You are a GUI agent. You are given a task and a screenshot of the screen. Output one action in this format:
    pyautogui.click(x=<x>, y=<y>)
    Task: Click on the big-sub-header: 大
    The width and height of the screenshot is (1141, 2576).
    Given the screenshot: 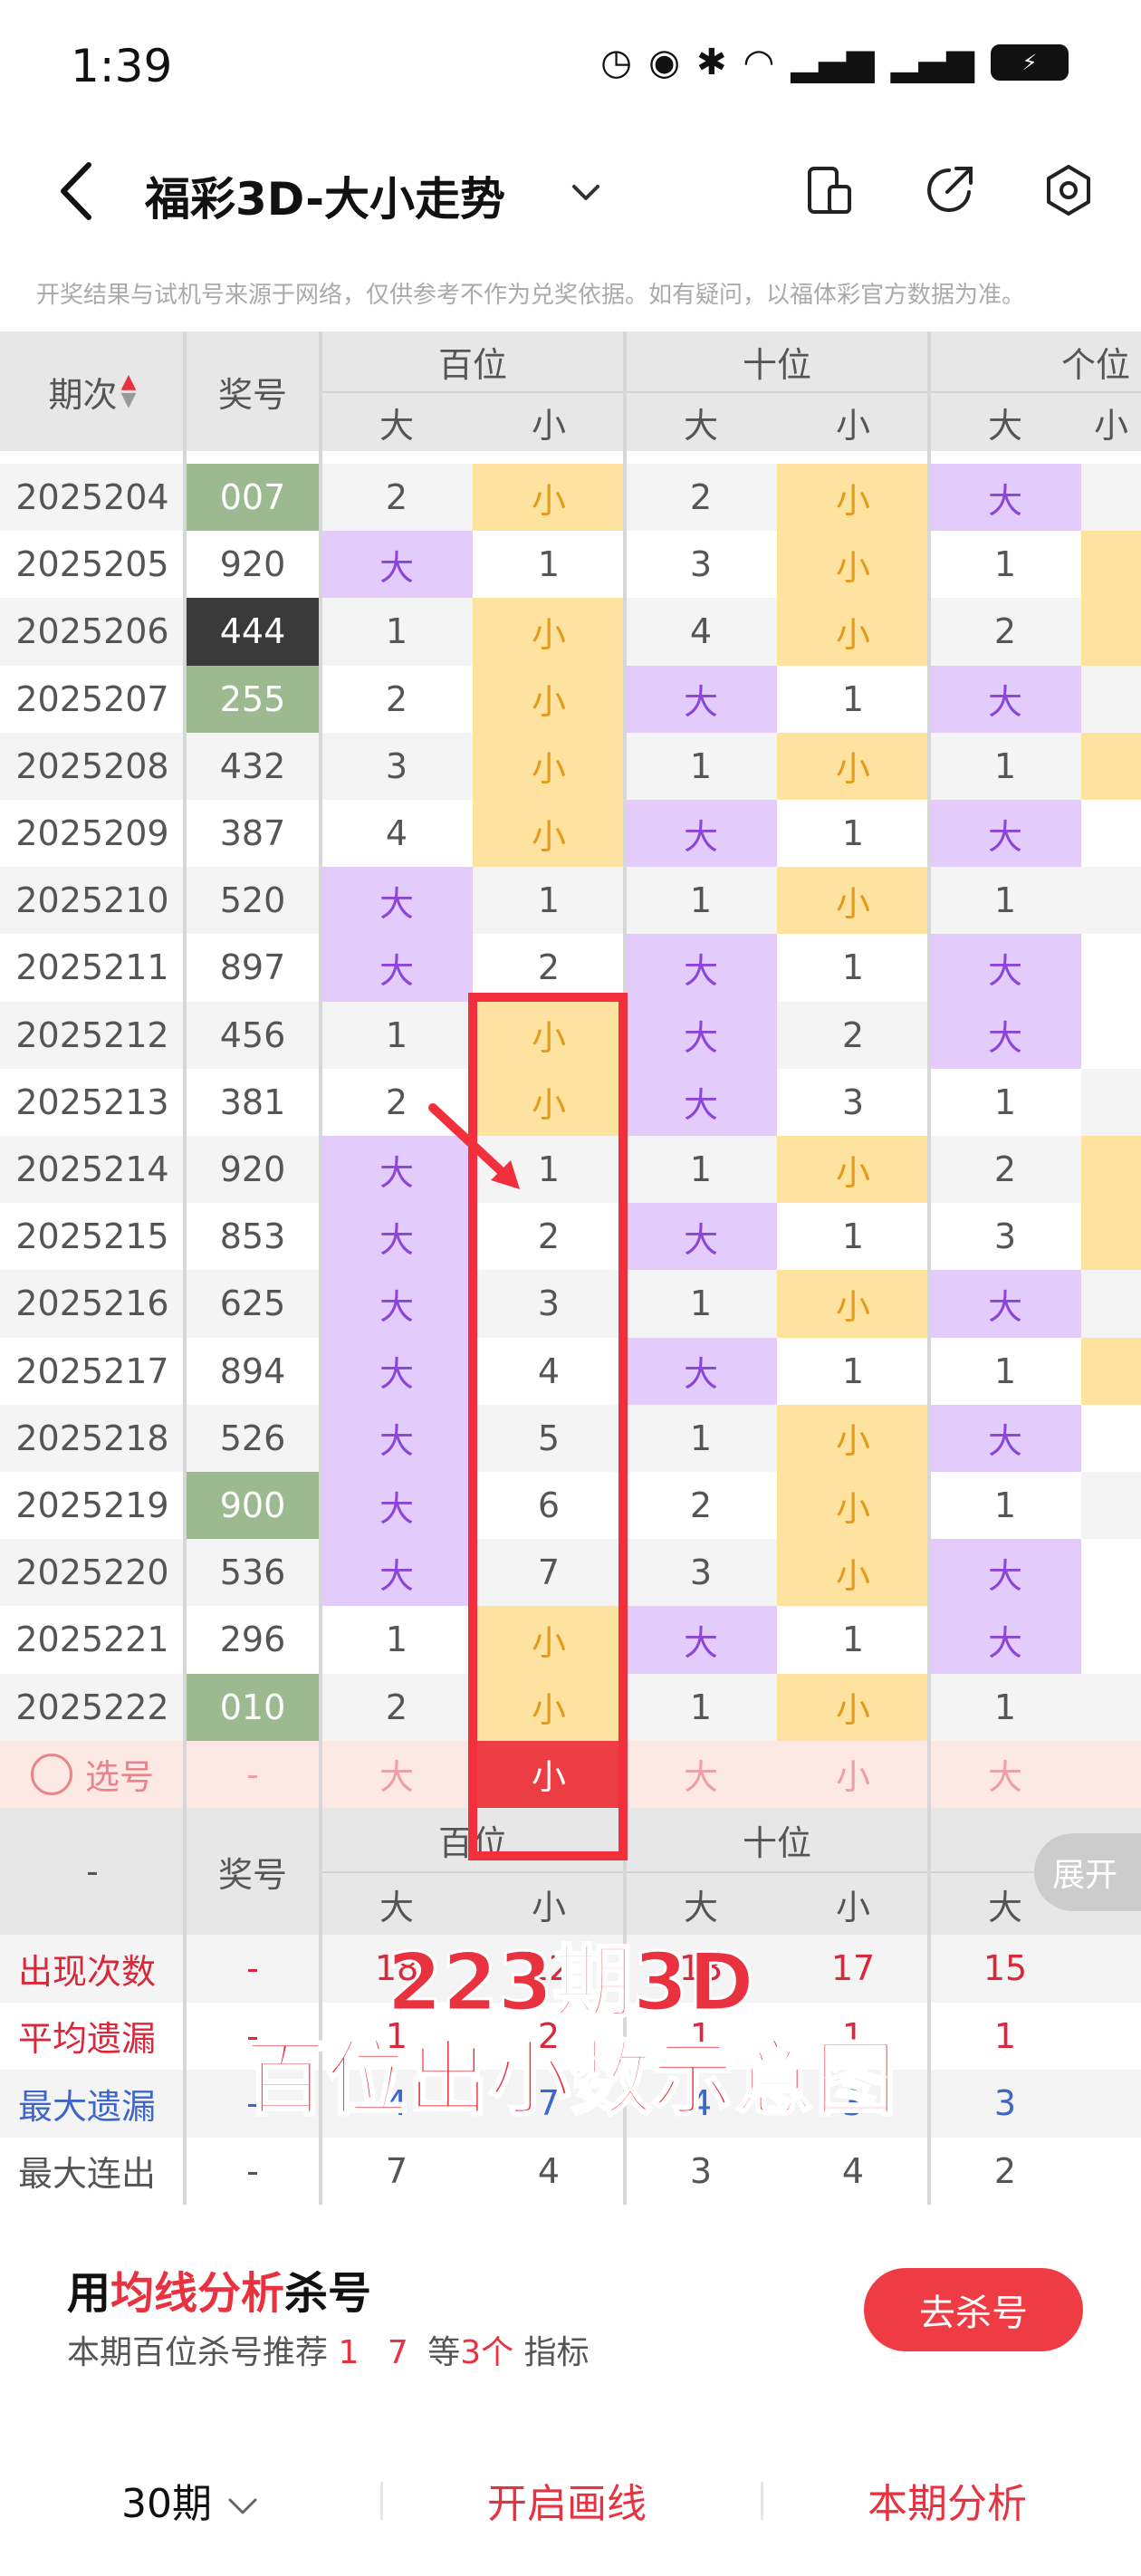 What is the action you would take?
    pyautogui.click(x=1005, y=421)
    